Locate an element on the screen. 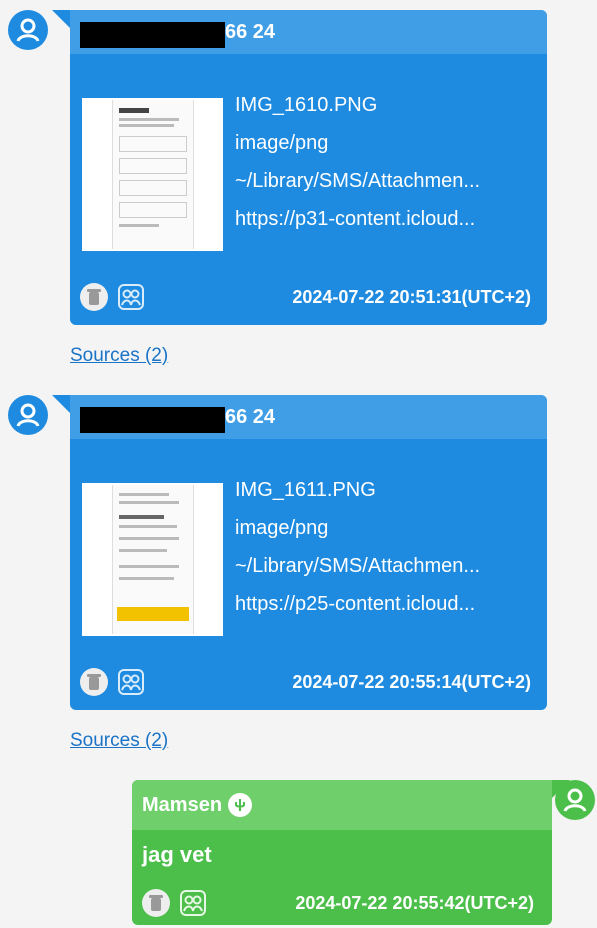 The image size is (597, 928). message-header: Mamsen is located at coordinates (342, 805).